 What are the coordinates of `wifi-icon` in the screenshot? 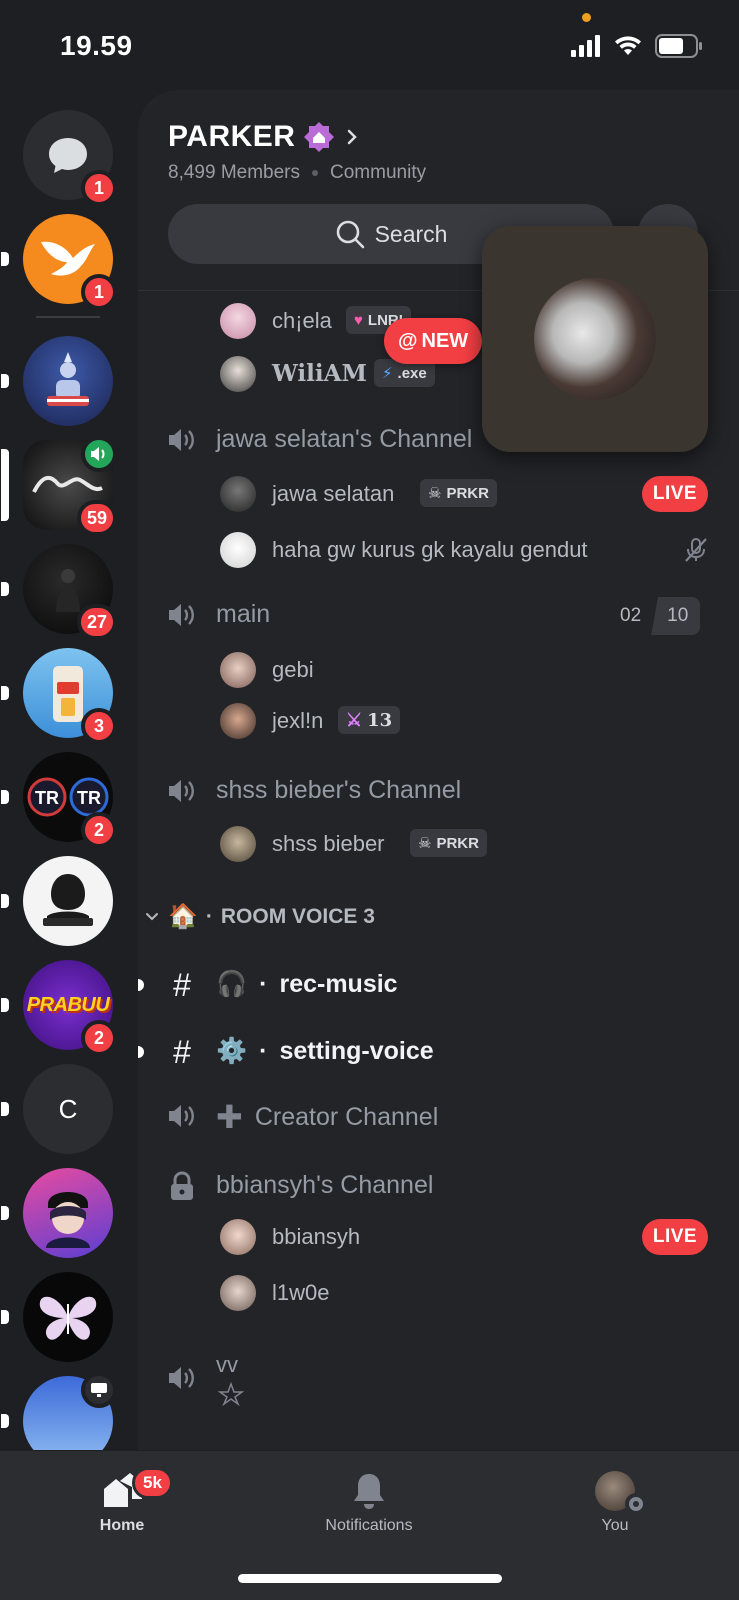 It's located at (628, 45).